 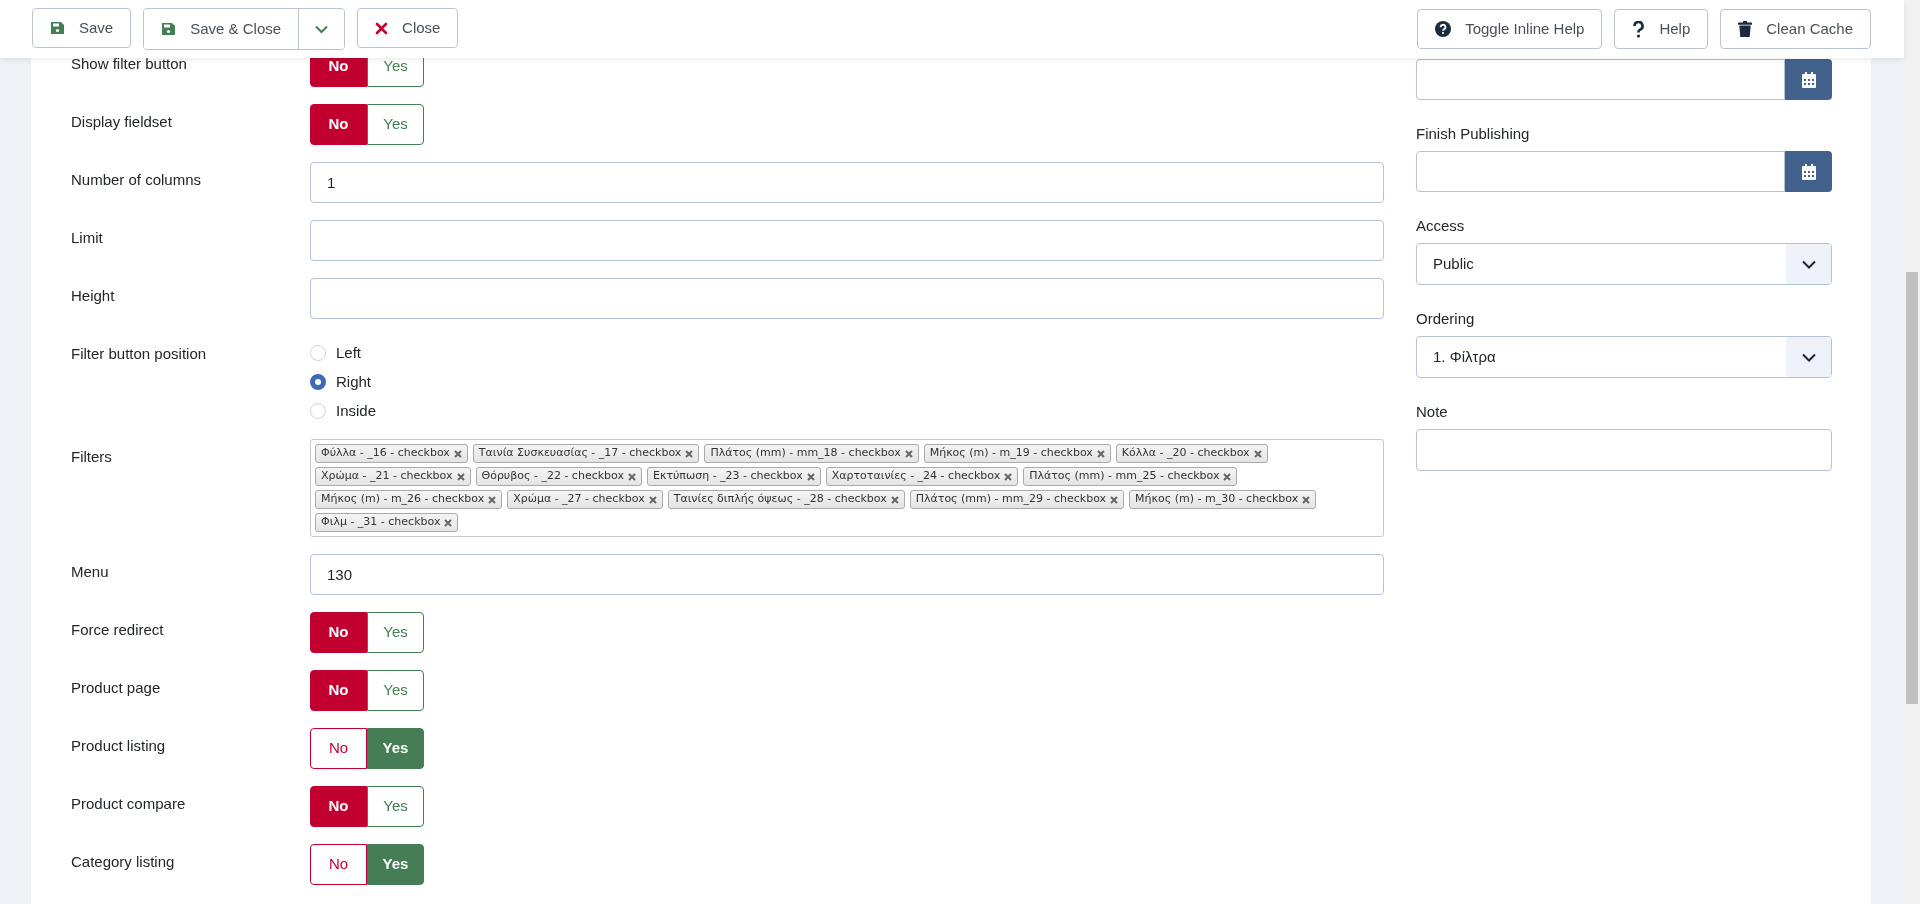 What do you see at coordinates (733, 476) in the screenshot?
I see `filter-tag: Εκτύπωση - _23 - checkbox` at bounding box center [733, 476].